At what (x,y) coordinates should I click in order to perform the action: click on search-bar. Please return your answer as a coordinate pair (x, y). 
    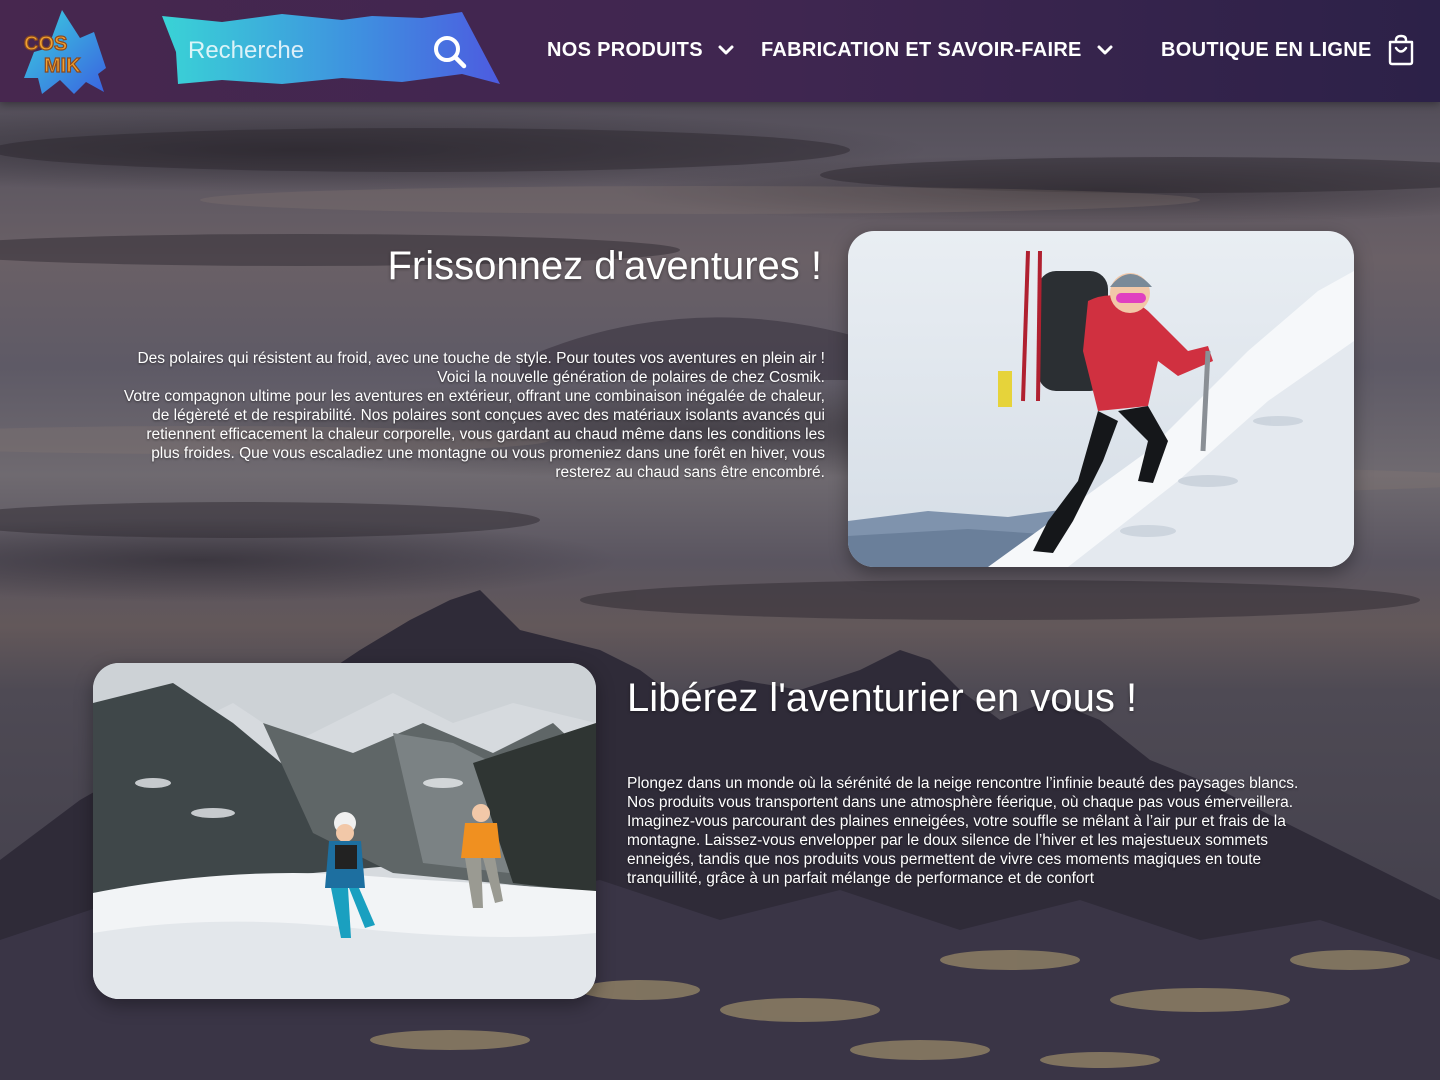
    Looking at the image, I should click on (331, 49).